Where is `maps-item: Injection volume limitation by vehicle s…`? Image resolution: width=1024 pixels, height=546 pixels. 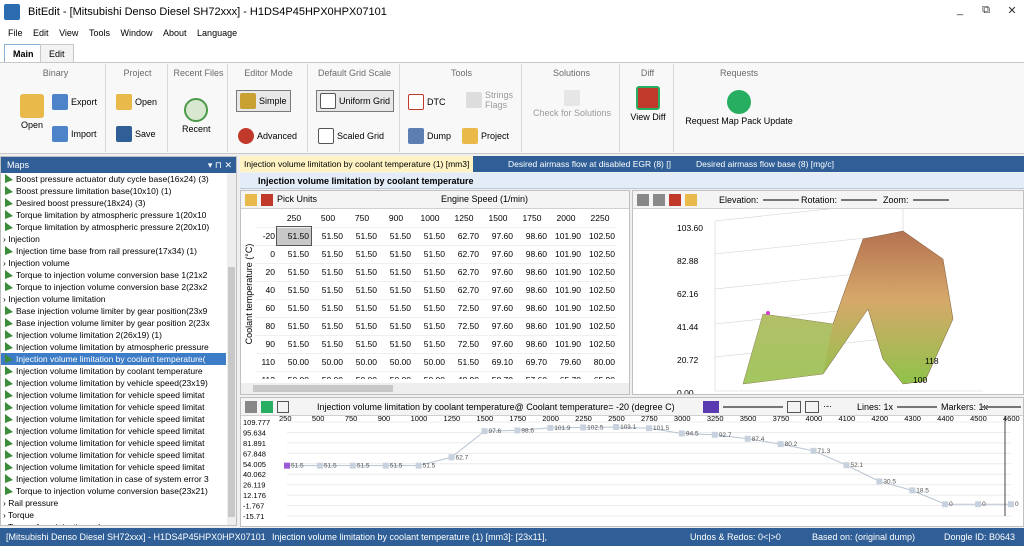 maps-item: Injection volume limitation by vehicle s… is located at coordinates (113, 383).